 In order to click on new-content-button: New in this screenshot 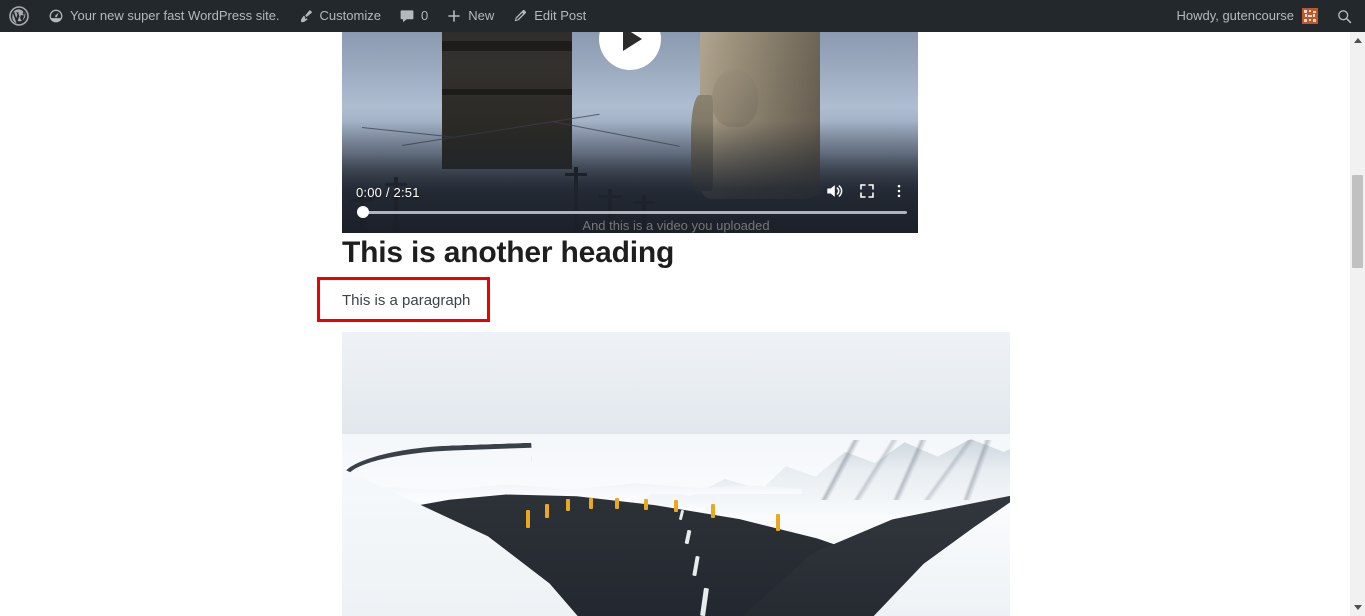, I will do `click(470, 16)`.